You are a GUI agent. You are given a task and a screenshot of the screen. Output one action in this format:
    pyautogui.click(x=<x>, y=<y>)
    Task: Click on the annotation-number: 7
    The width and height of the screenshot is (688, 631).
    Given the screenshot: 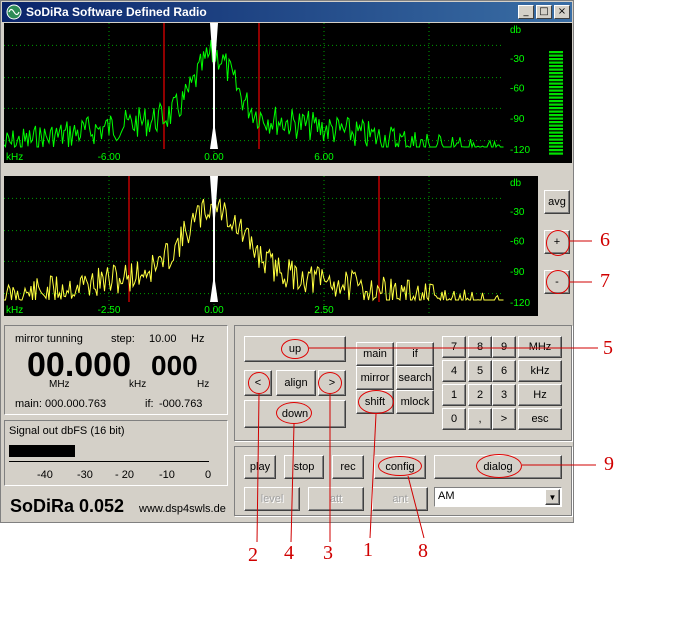 What is the action you would take?
    pyautogui.click(x=605, y=281)
    